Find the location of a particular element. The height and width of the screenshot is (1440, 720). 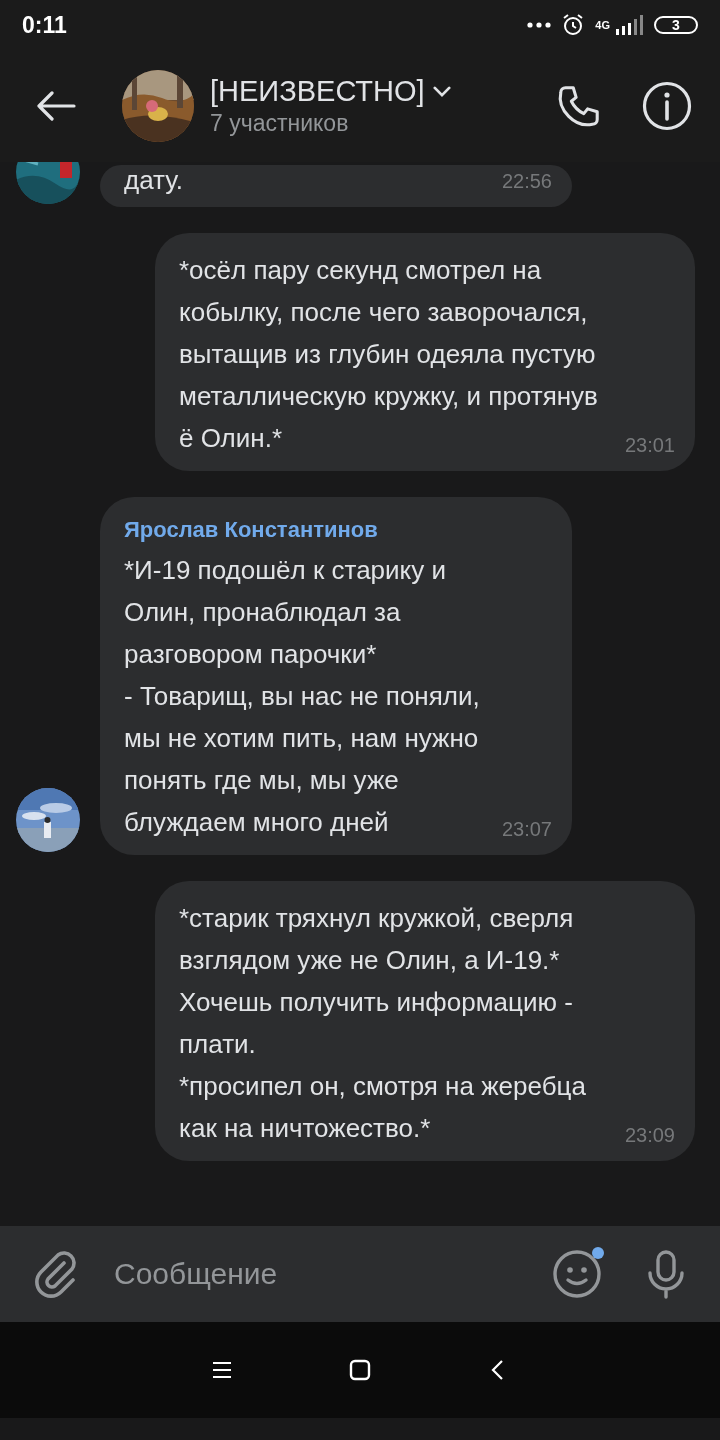

phone-icon is located at coordinates (579, 106).